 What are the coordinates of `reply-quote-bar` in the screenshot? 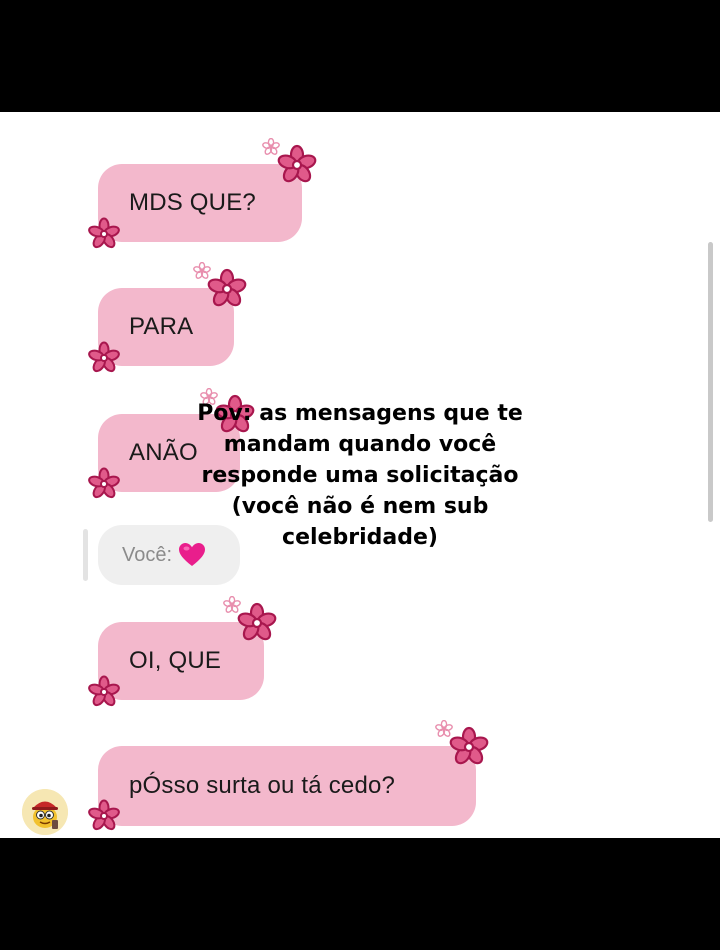 It's located at (85, 555).